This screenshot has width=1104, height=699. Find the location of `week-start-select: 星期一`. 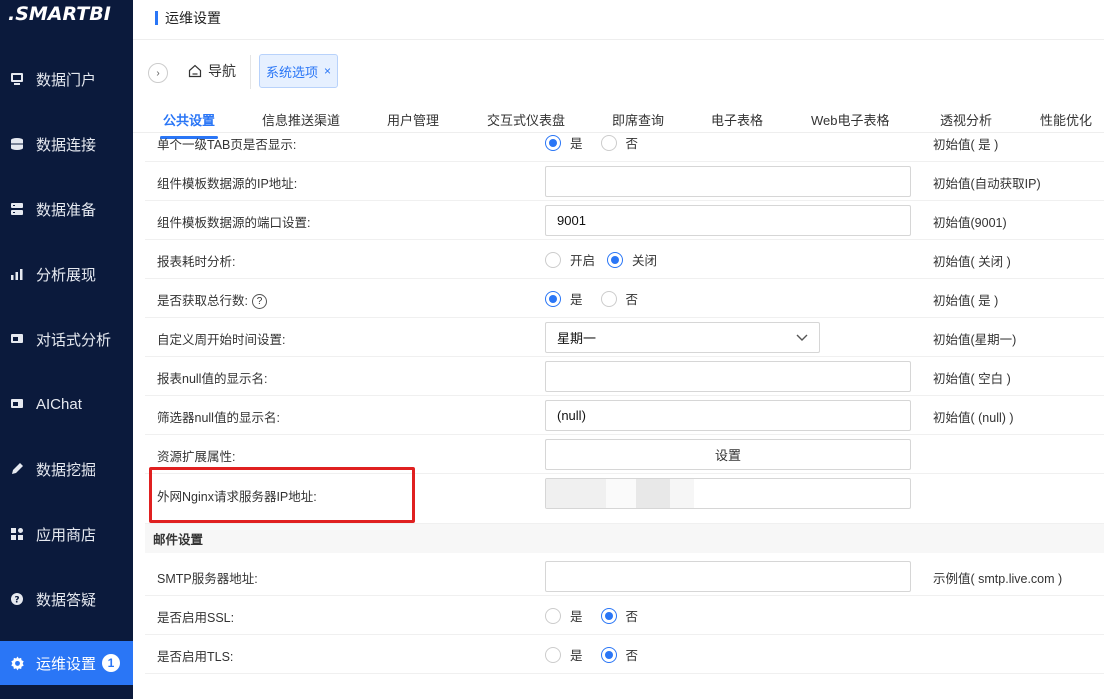

week-start-select: 星期一 is located at coordinates (682, 337).